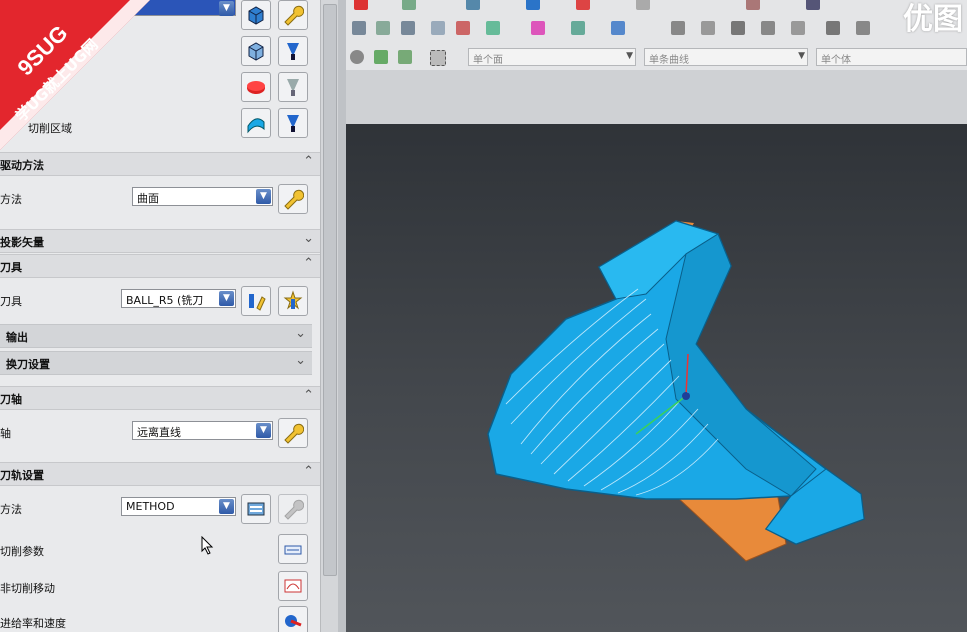  What do you see at coordinates (27, 588) in the screenshot?
I see `non-cut-moves-label: 非切削移动` at bounding box center [27, 588].